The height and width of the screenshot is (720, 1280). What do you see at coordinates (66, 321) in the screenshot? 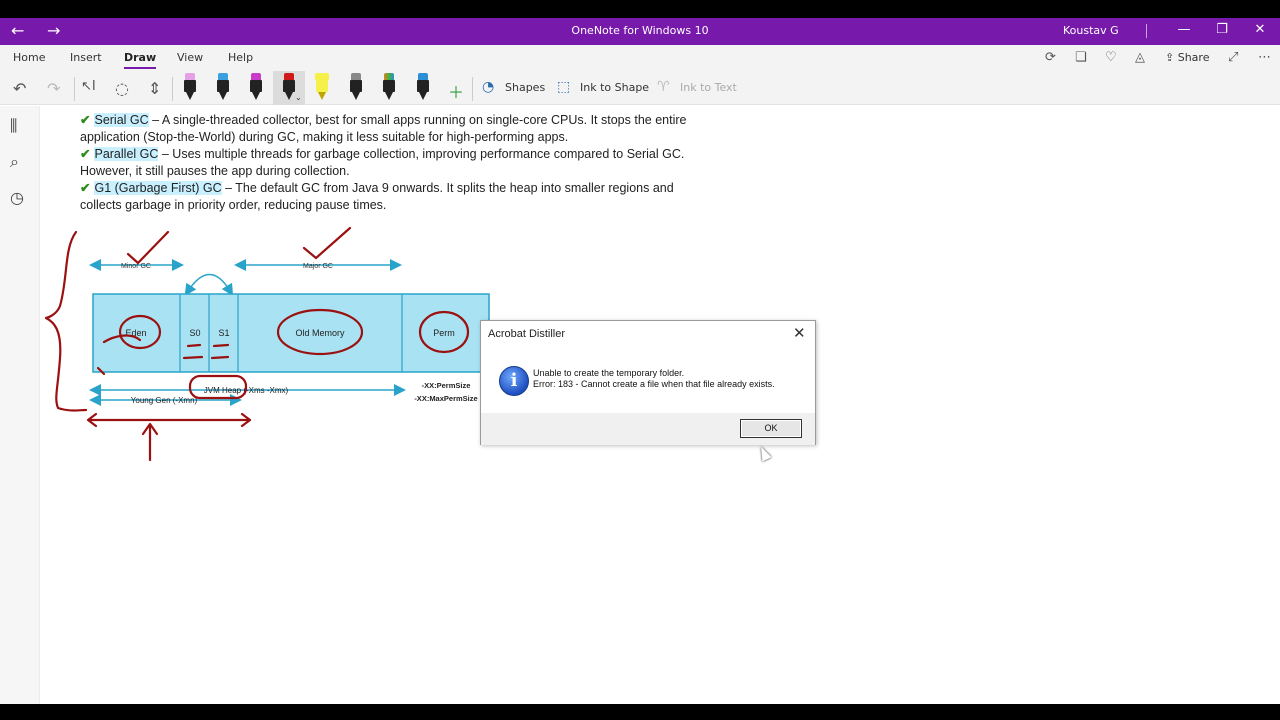
I see `ink-brace` at bounding box center [66, 321].